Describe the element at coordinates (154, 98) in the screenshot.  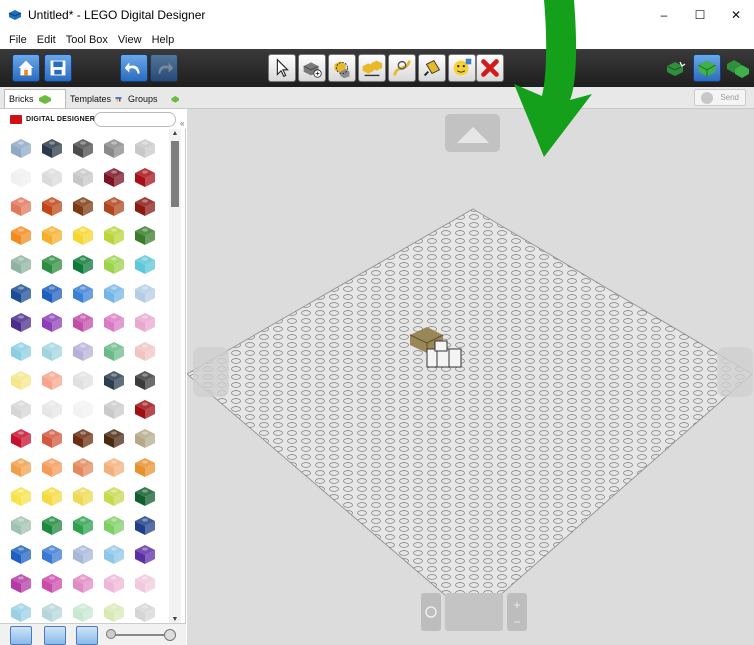
I see `tab-groups: Groups` at that location.